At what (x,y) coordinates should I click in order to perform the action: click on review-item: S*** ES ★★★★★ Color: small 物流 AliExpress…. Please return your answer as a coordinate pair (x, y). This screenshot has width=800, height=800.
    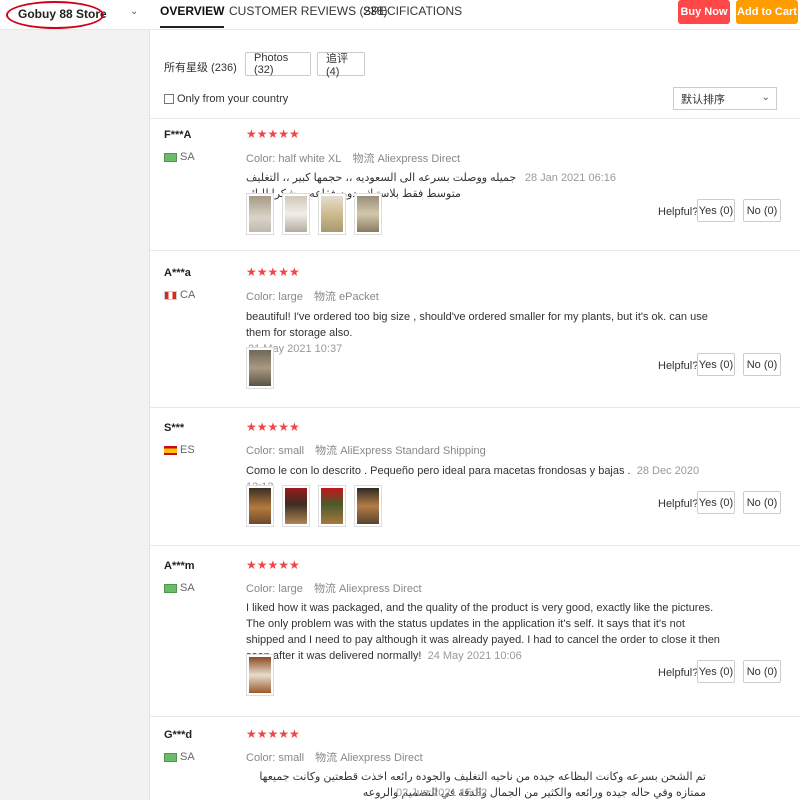
    Looking at the image, I should click on (475, 477).